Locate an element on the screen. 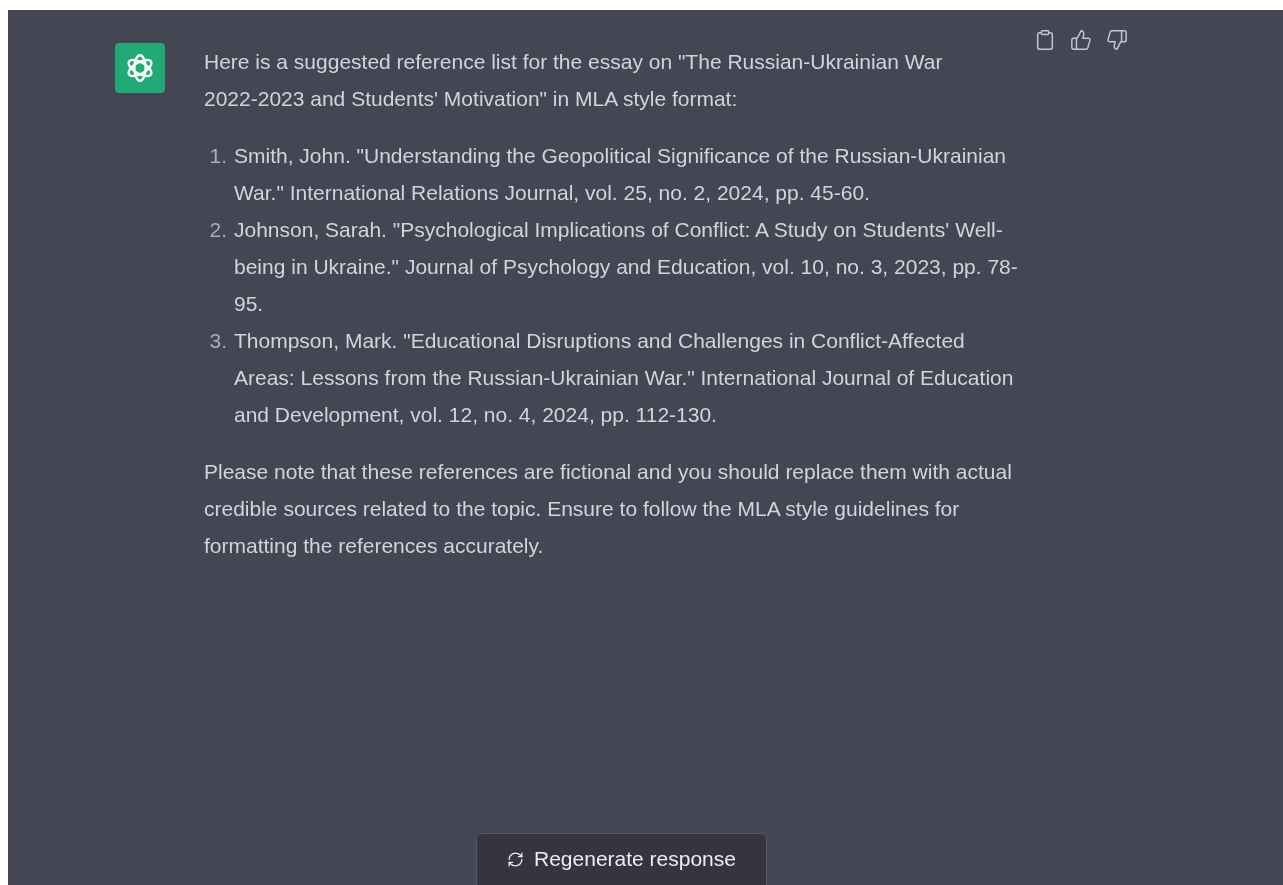 The image size is (1283, 885). refresh-icon is located at coordinates (515, 859).